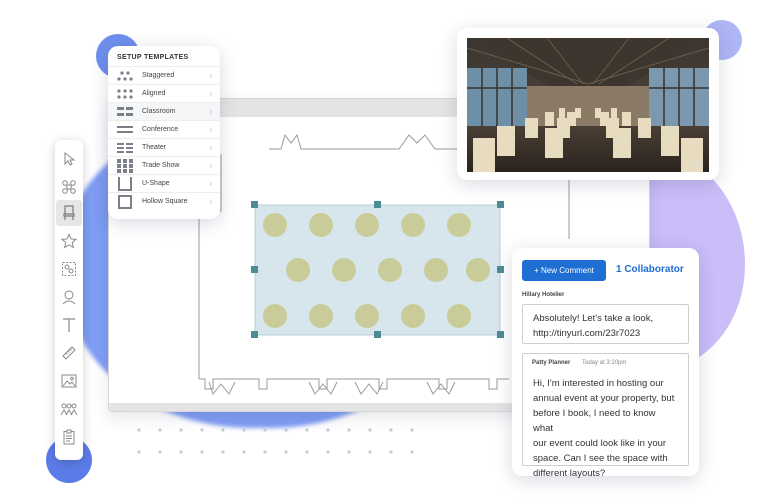  What do you see at coordinates (156, 183) in the screenshot?
I see `template-label: U-Shape` at bounding box center [156, 183].